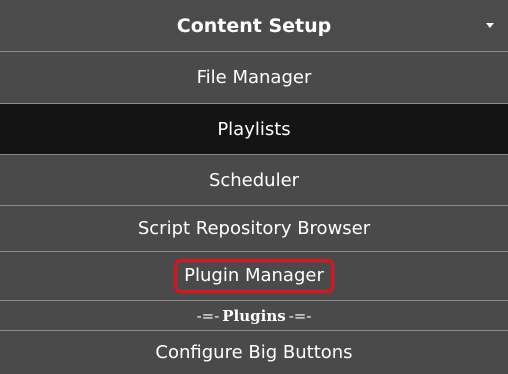 The height and width of the screenshot is (374, 508). I want to click on menu-item-label: Playlists, so click(254, 129).